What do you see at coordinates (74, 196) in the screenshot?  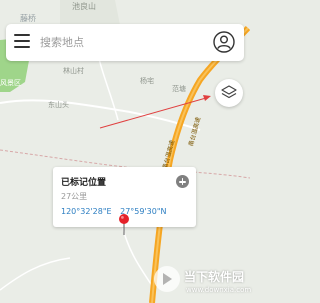 I see `popup-distance: 27公里` at bounding box center [74, 196].